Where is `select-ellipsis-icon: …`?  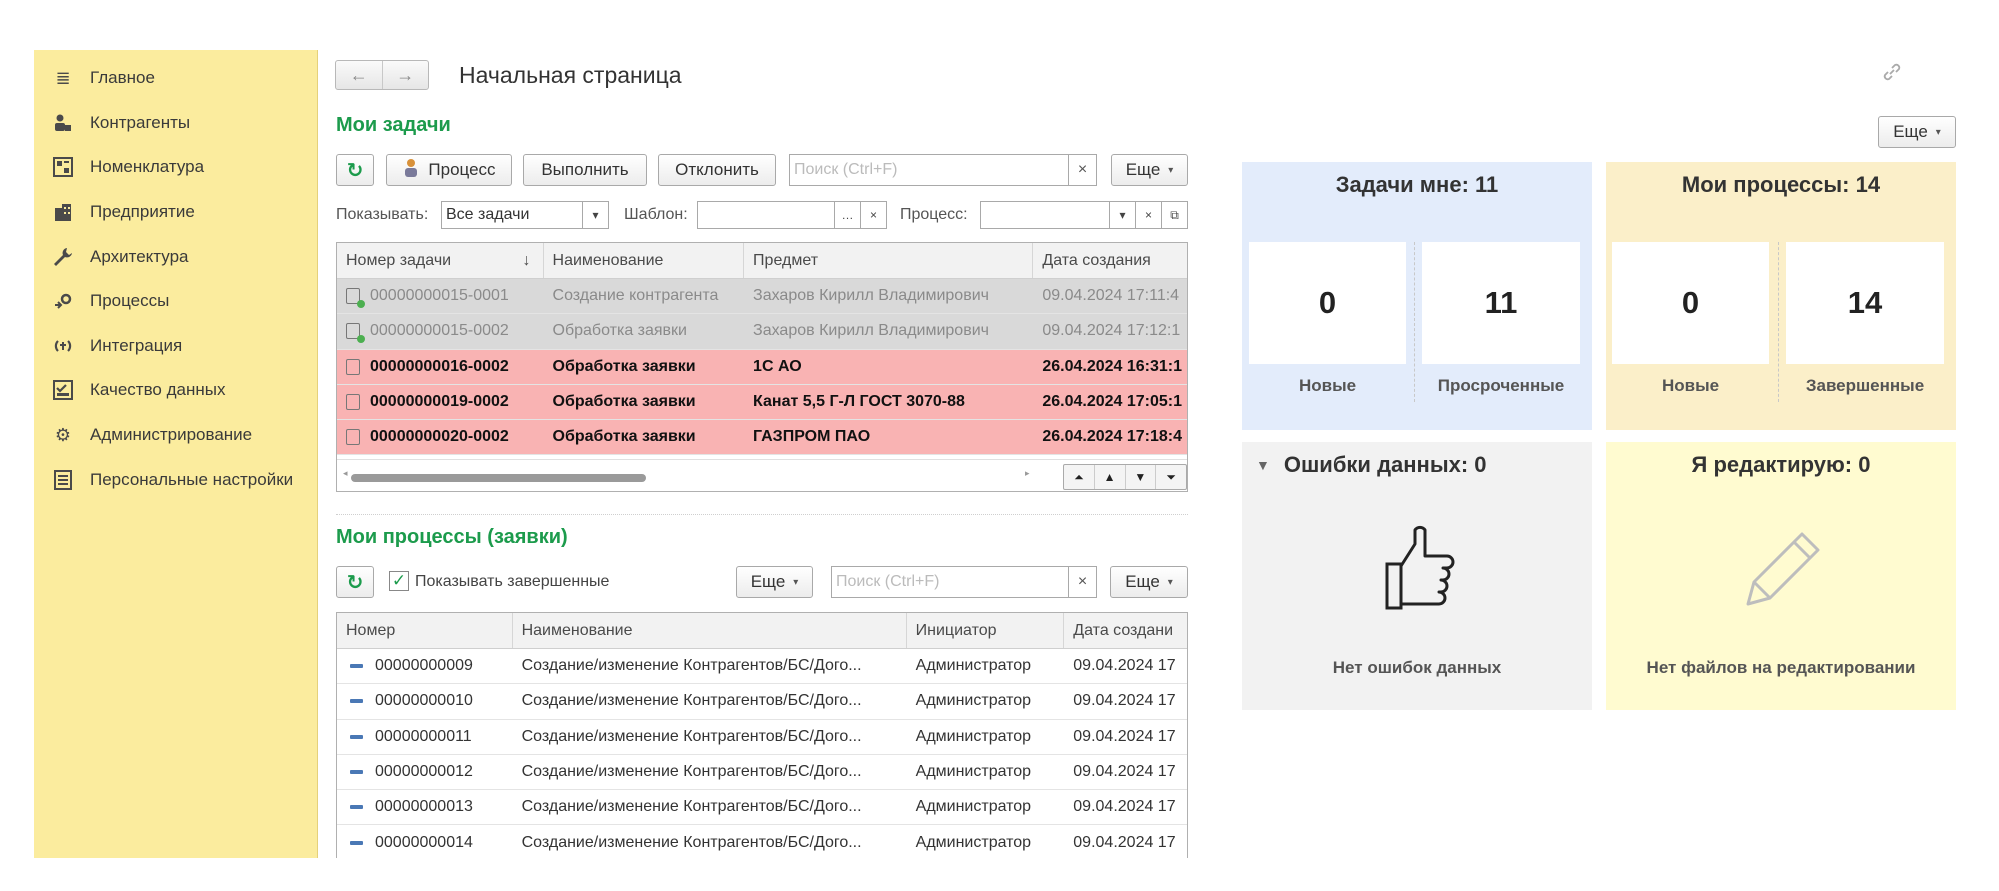 select-ellipsis-icon: … is located at coordinates (847, 215).